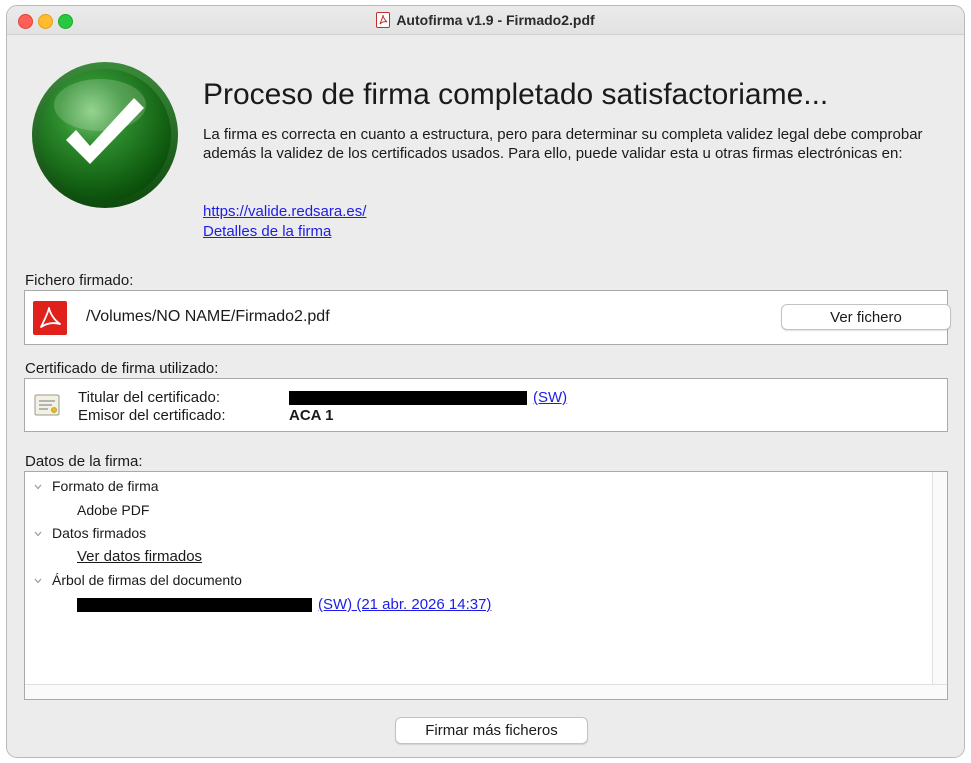  Describe the element at coordinates (105, 135) in the screenshot. I see `success-check-icon` at that location.